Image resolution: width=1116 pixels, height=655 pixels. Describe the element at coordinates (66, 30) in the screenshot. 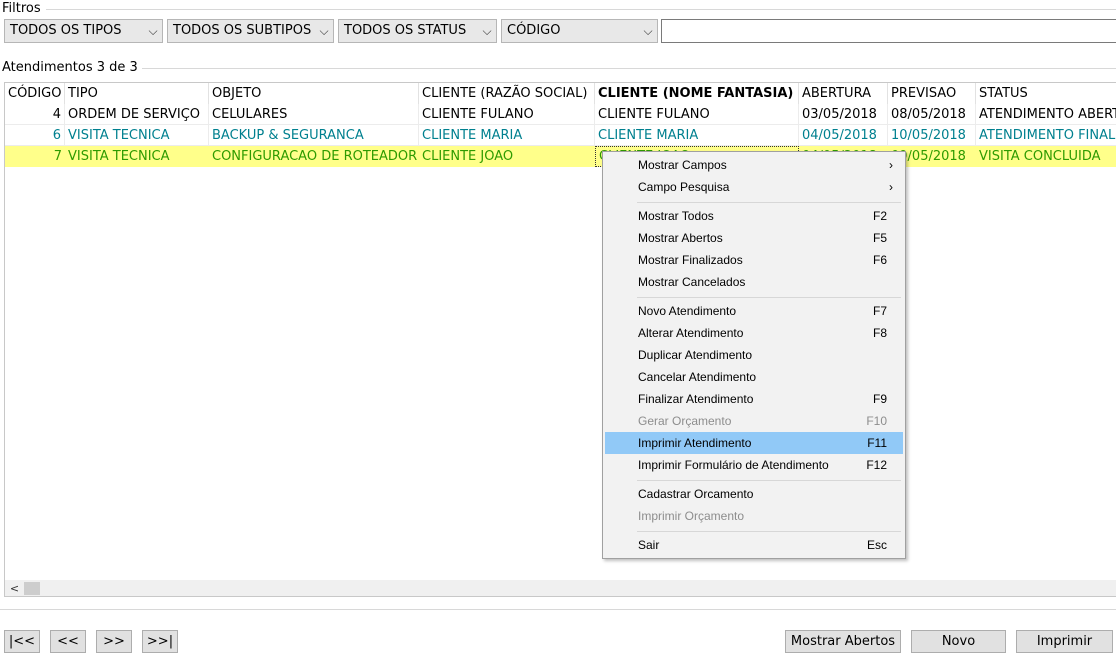

I see `tipo-filter-value: TODOS OS TIPOS` at that location.